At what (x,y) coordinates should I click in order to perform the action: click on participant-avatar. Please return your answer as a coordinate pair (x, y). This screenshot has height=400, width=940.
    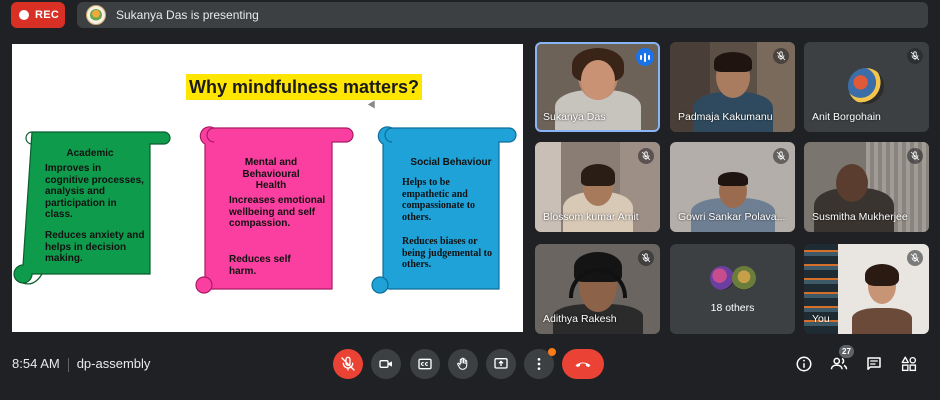
    Looking at the image, I should click on (866, 86).